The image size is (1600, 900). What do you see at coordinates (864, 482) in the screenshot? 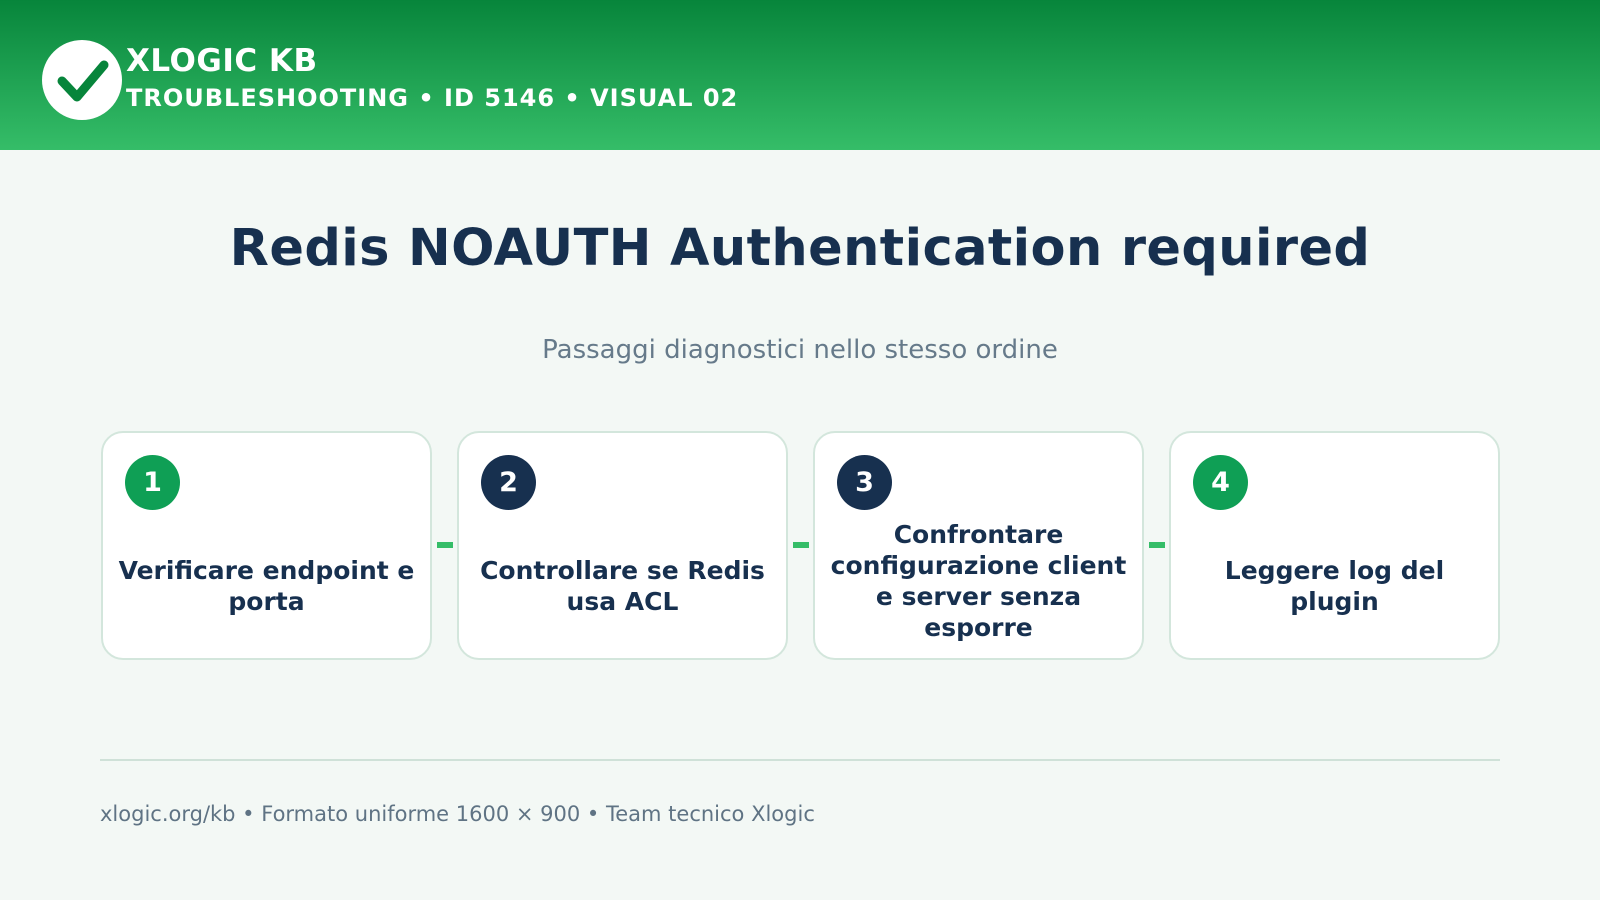
I see `step-number-badge: 3` at bounding box center [864, 482].